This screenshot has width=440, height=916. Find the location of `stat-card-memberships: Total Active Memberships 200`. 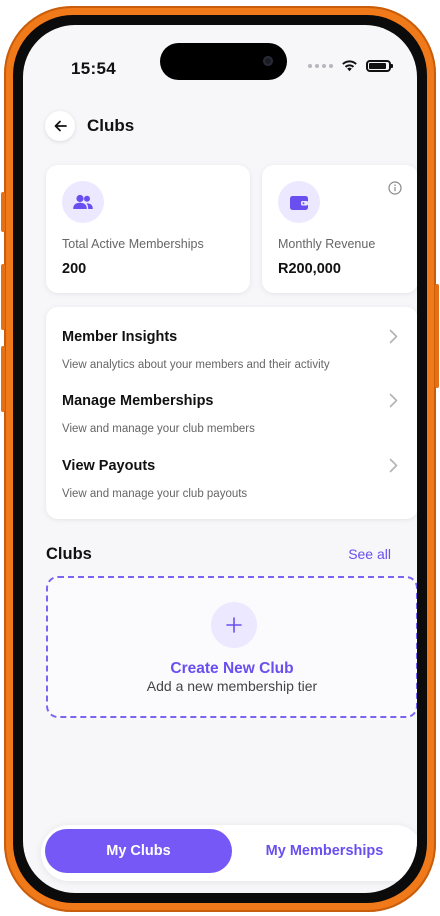

stat-card-memberships: Total Active Memberships 200 is located at coordinates (148, 229).